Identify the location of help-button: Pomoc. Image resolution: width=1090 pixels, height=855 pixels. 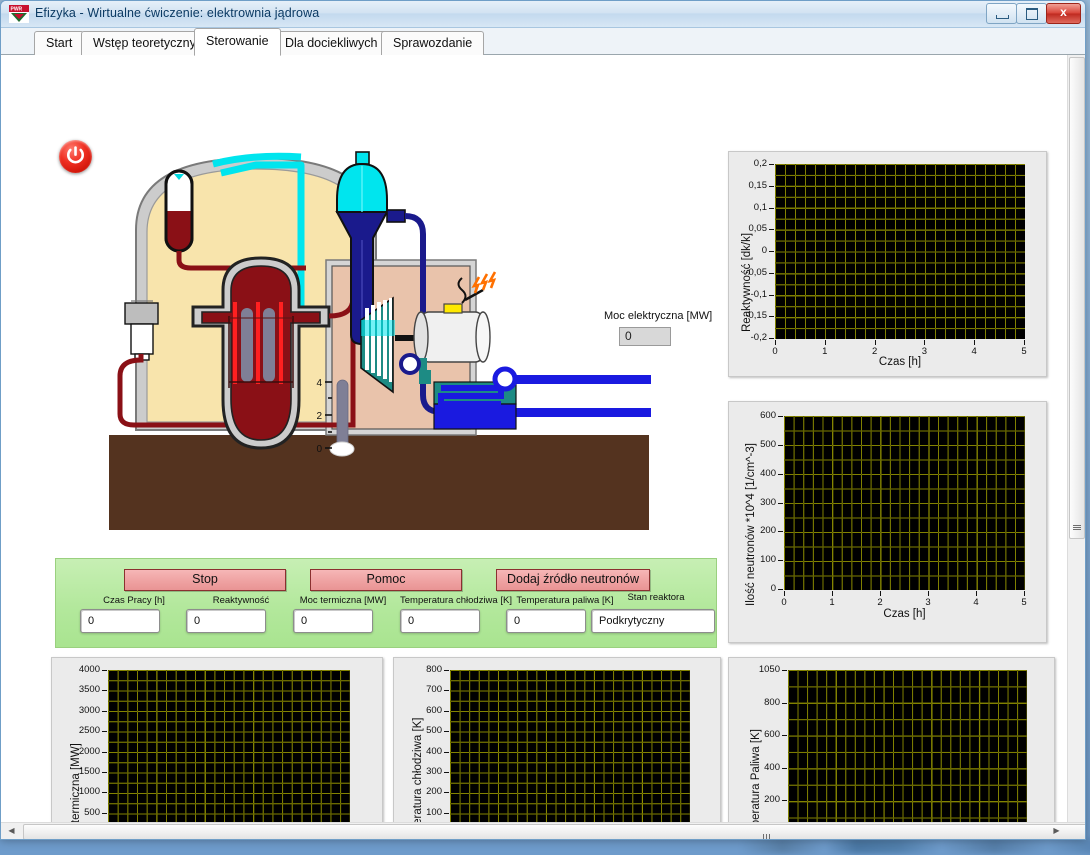
(386, 580).